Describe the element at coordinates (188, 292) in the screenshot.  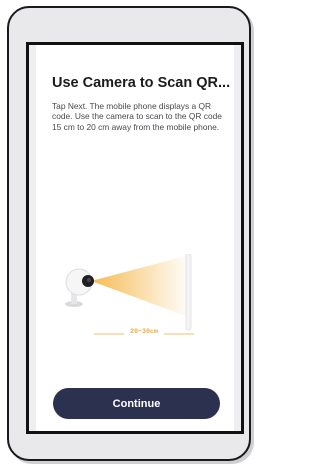
I see `phone-edge-icon` at that location.